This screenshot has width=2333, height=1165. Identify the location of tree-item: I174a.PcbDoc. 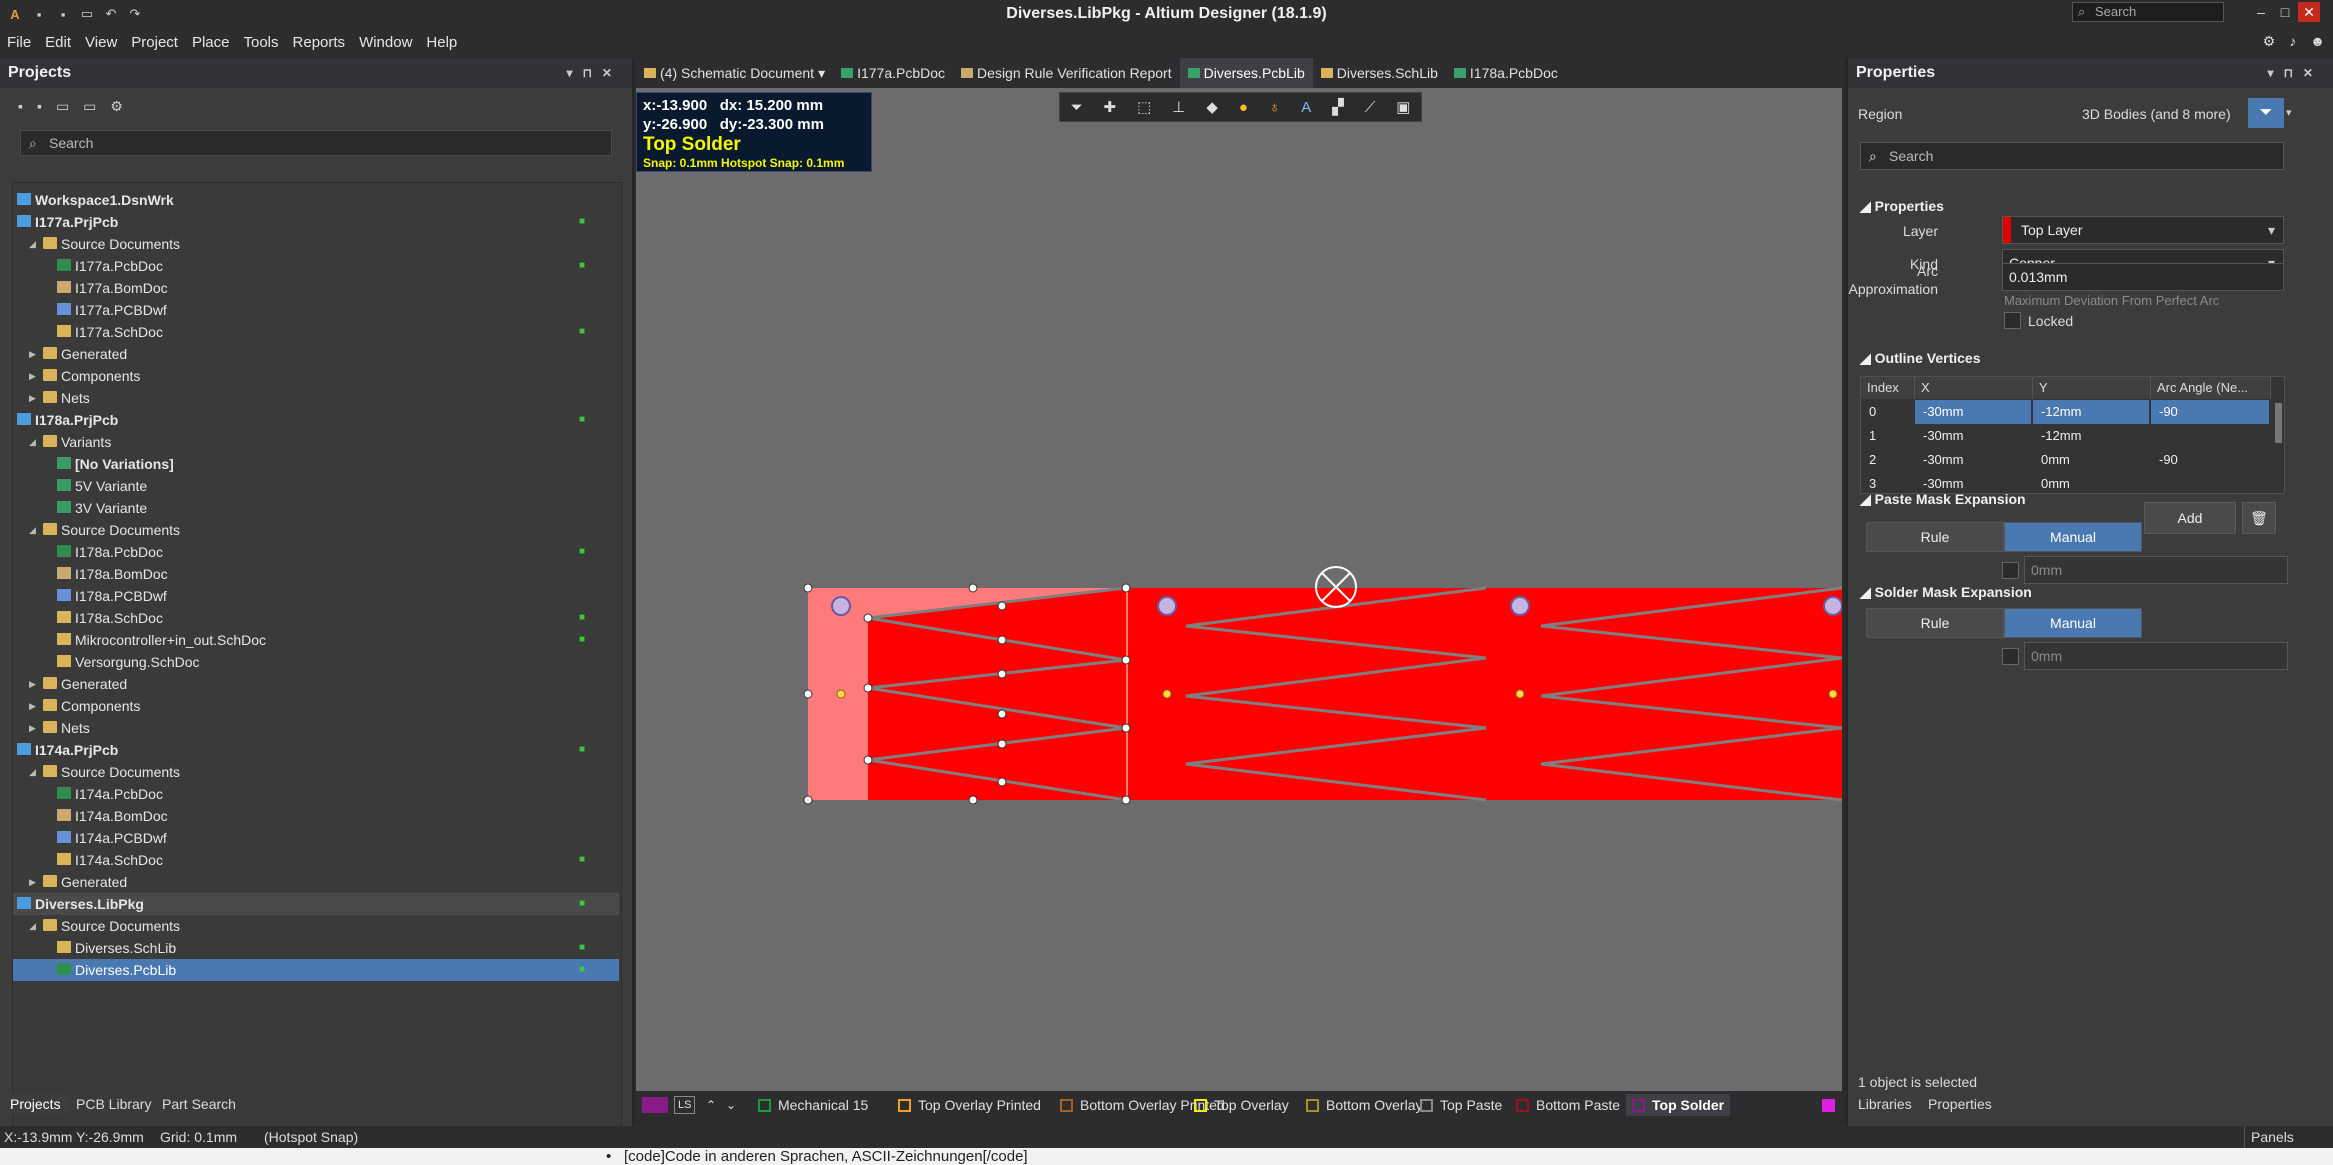
(316, 794).